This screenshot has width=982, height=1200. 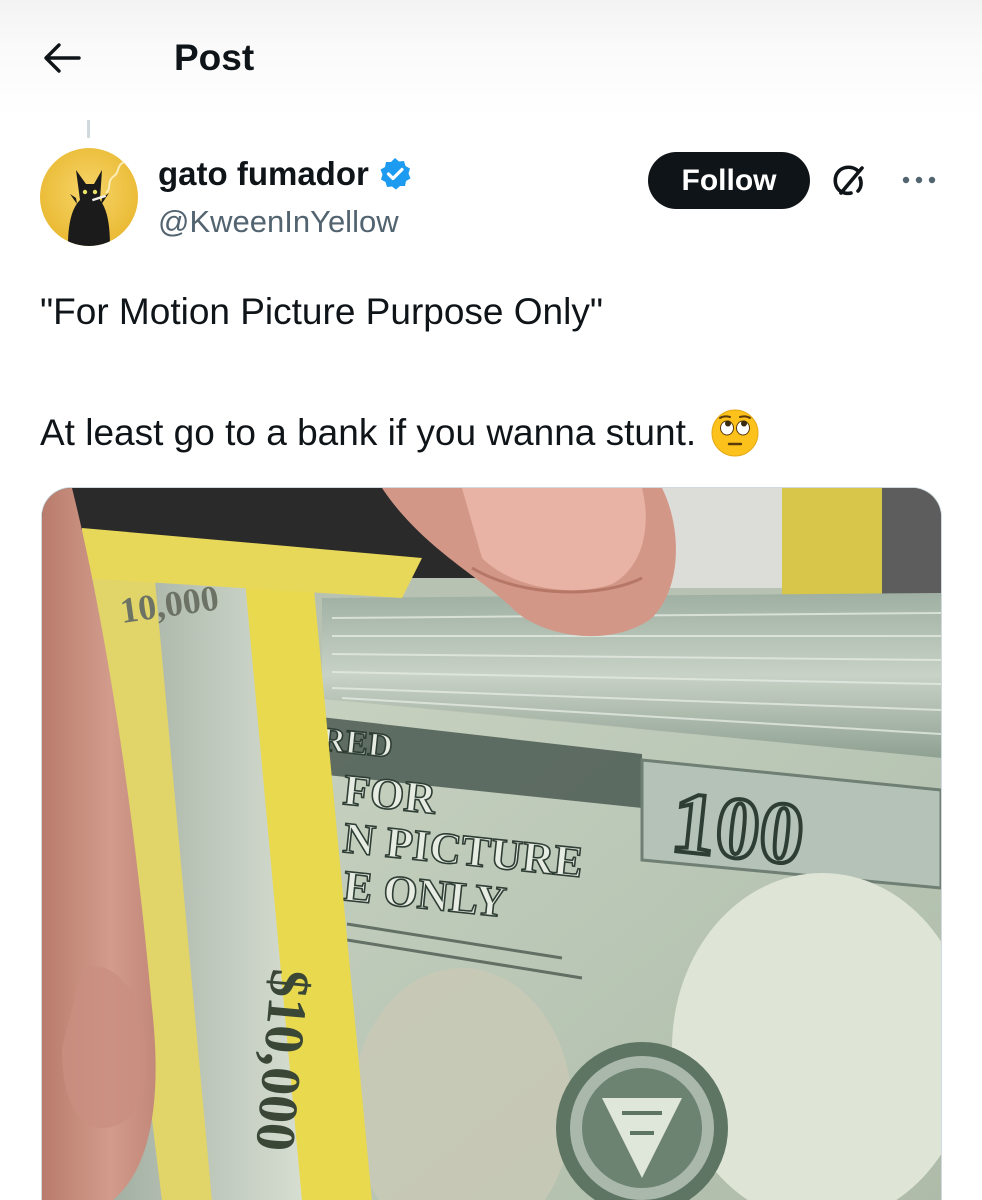 I want to click on follow-button: Follow, so click(x=729, y=180).